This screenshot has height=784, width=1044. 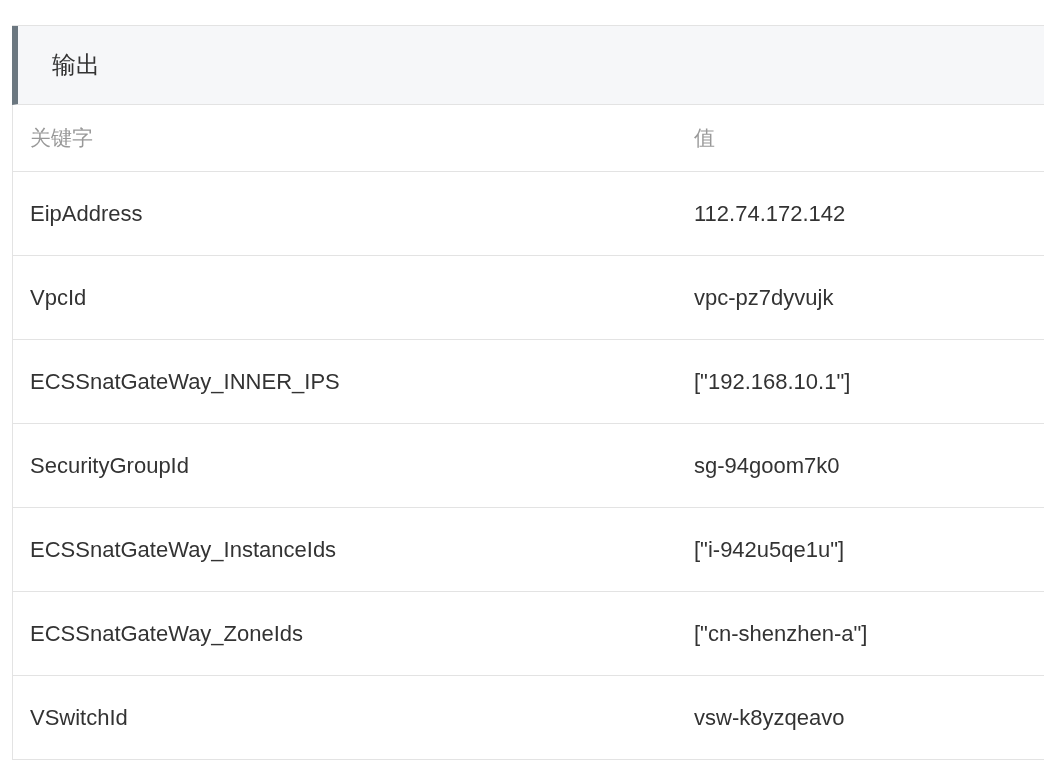 What do you see at coordinates (705, 138) in the screenshot?
I see `column-header: 值` at bounding box center [705, 138].